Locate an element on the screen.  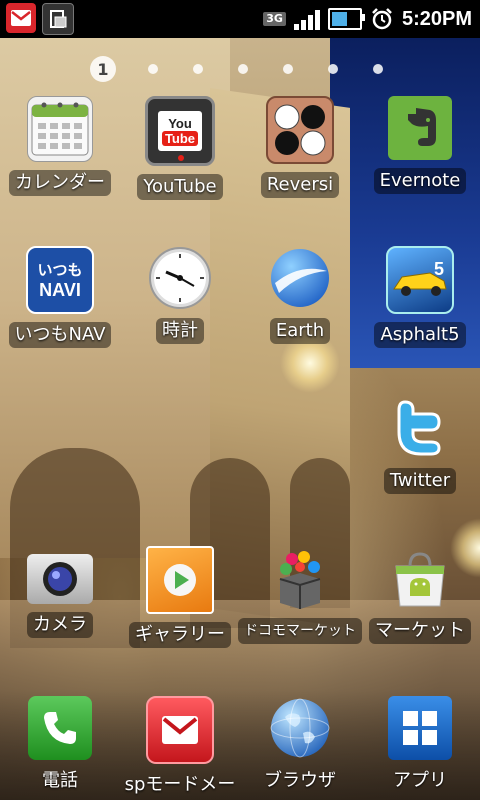
app-label: ブラウザ is located at coordinates (300, 780).